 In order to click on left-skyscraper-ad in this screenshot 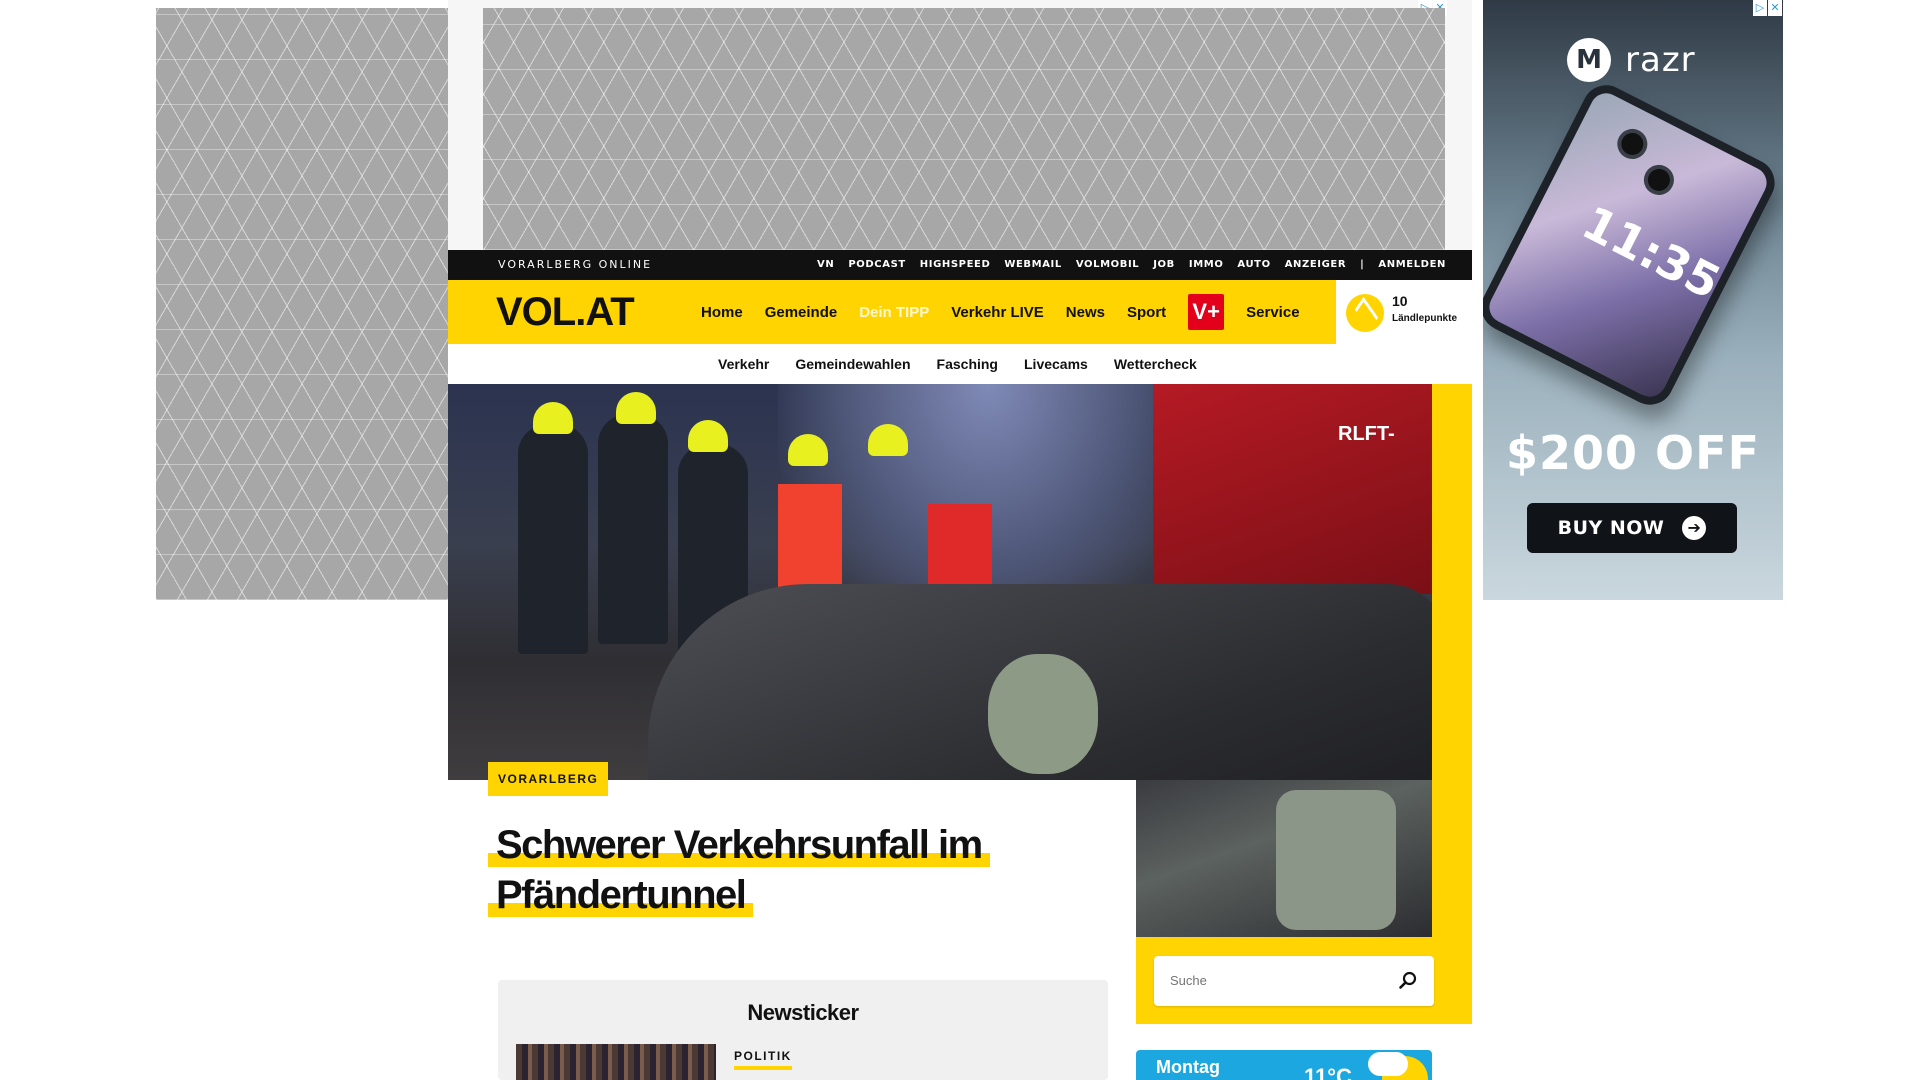, I will do `click(302, 304)`.